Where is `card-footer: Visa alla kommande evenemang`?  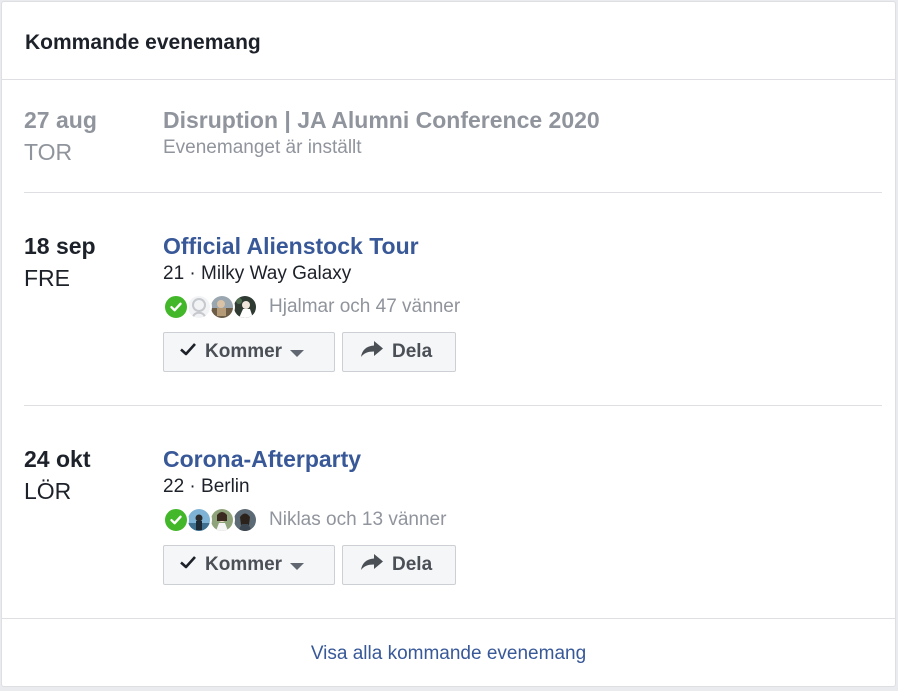 card-footer: Visa alla kommande evenemang is located at coordinates (448, 652).